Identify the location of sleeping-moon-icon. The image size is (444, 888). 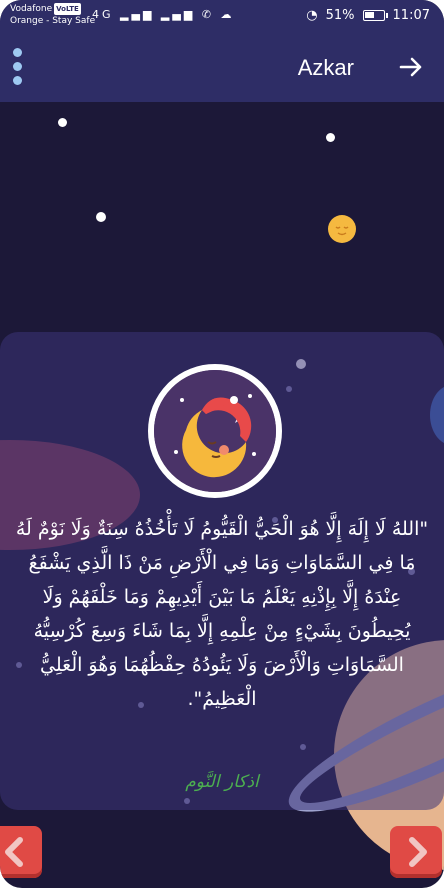
(215, 431).